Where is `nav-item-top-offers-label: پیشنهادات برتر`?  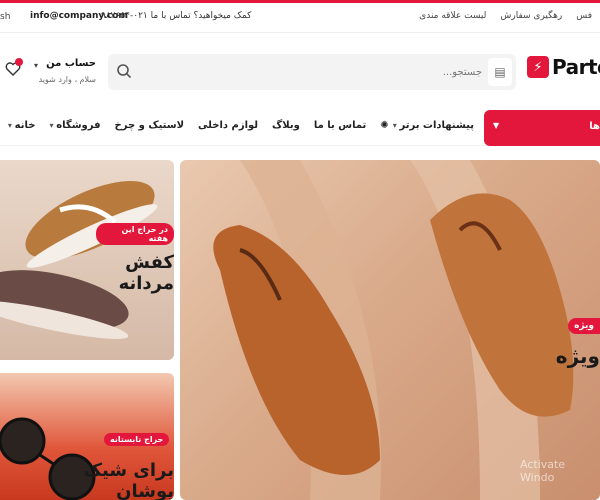 nav-item-top-offers-label: پیشنهادات برتر is located at coordinates (434, 125).